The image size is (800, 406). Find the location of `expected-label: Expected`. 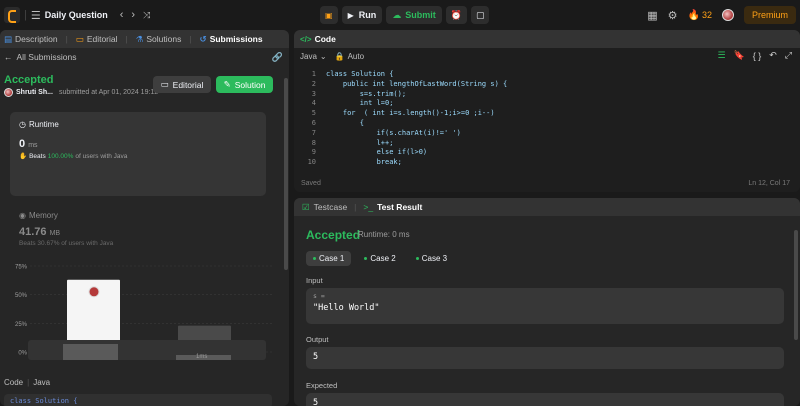

expected-label: Expected is located at coordinates (322, 385).